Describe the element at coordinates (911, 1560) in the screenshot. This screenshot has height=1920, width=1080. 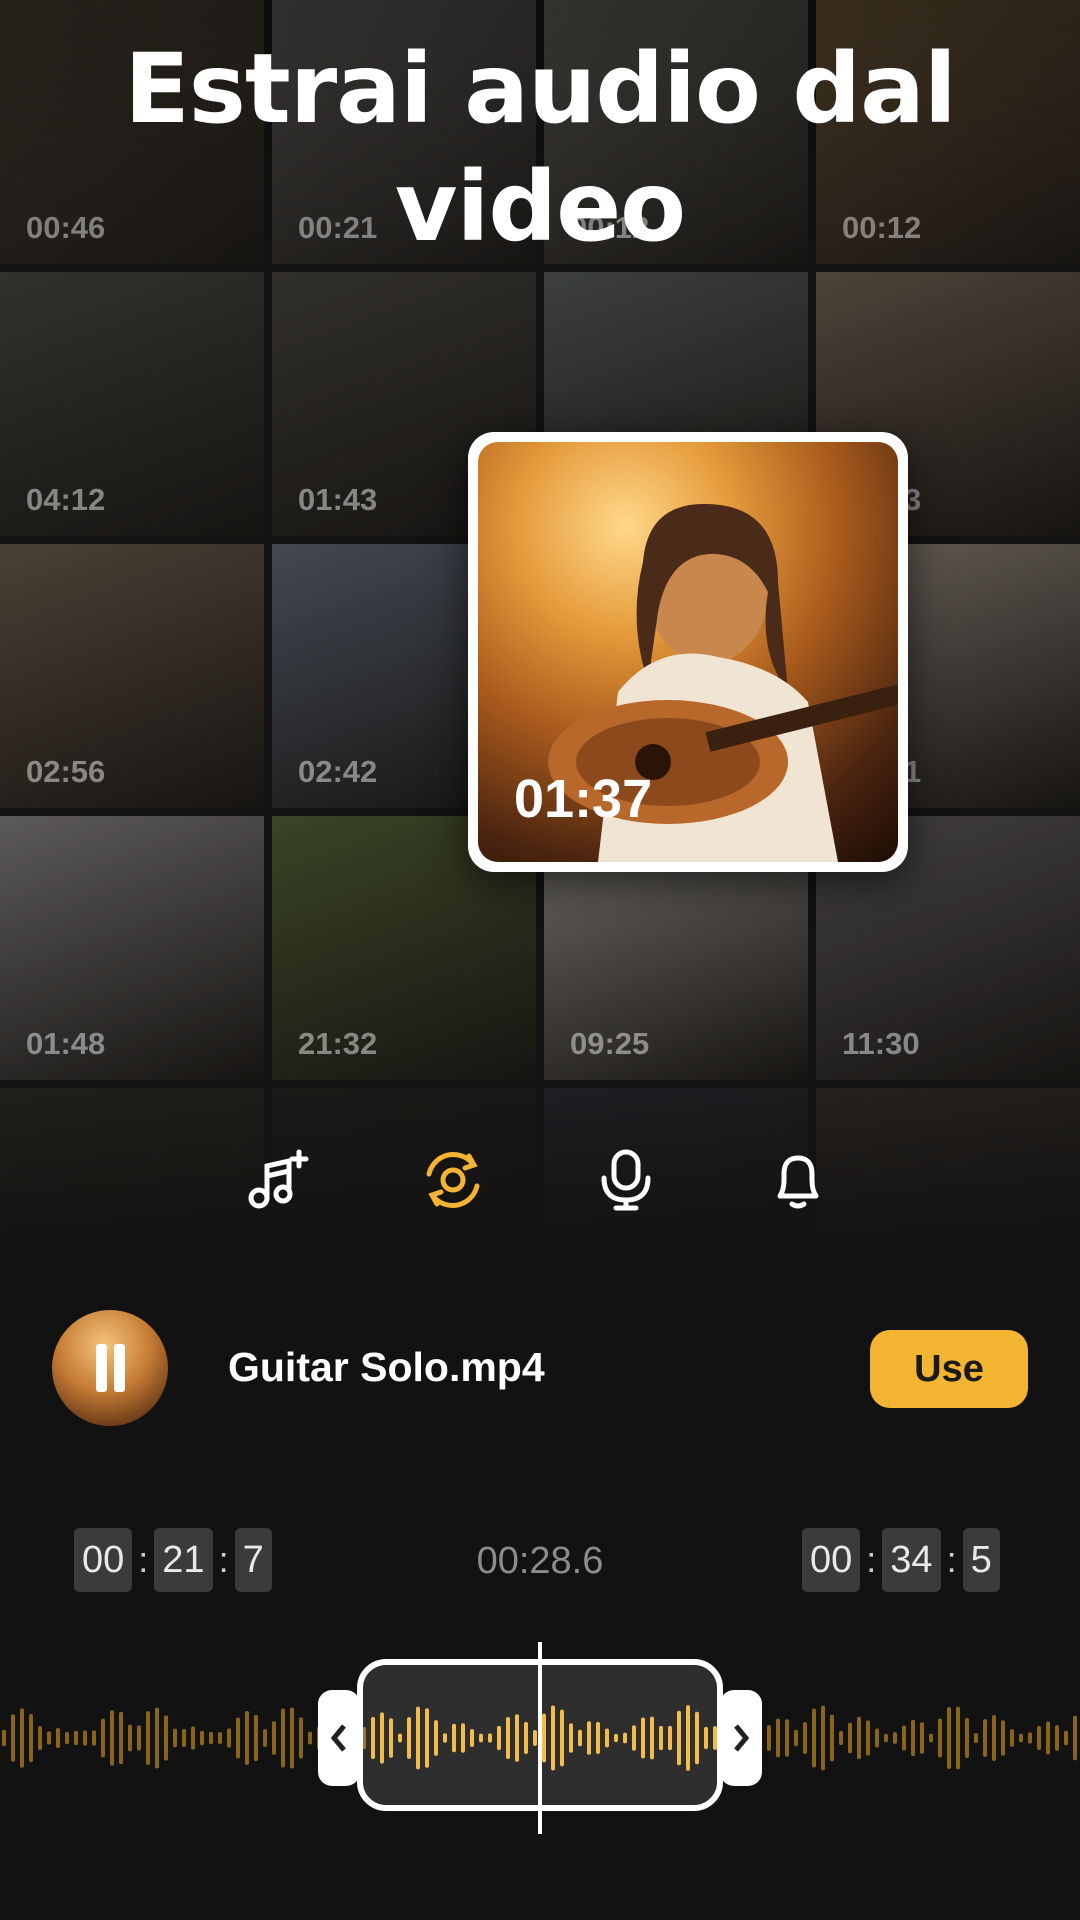
I see `end-seconds: 34` at that location.